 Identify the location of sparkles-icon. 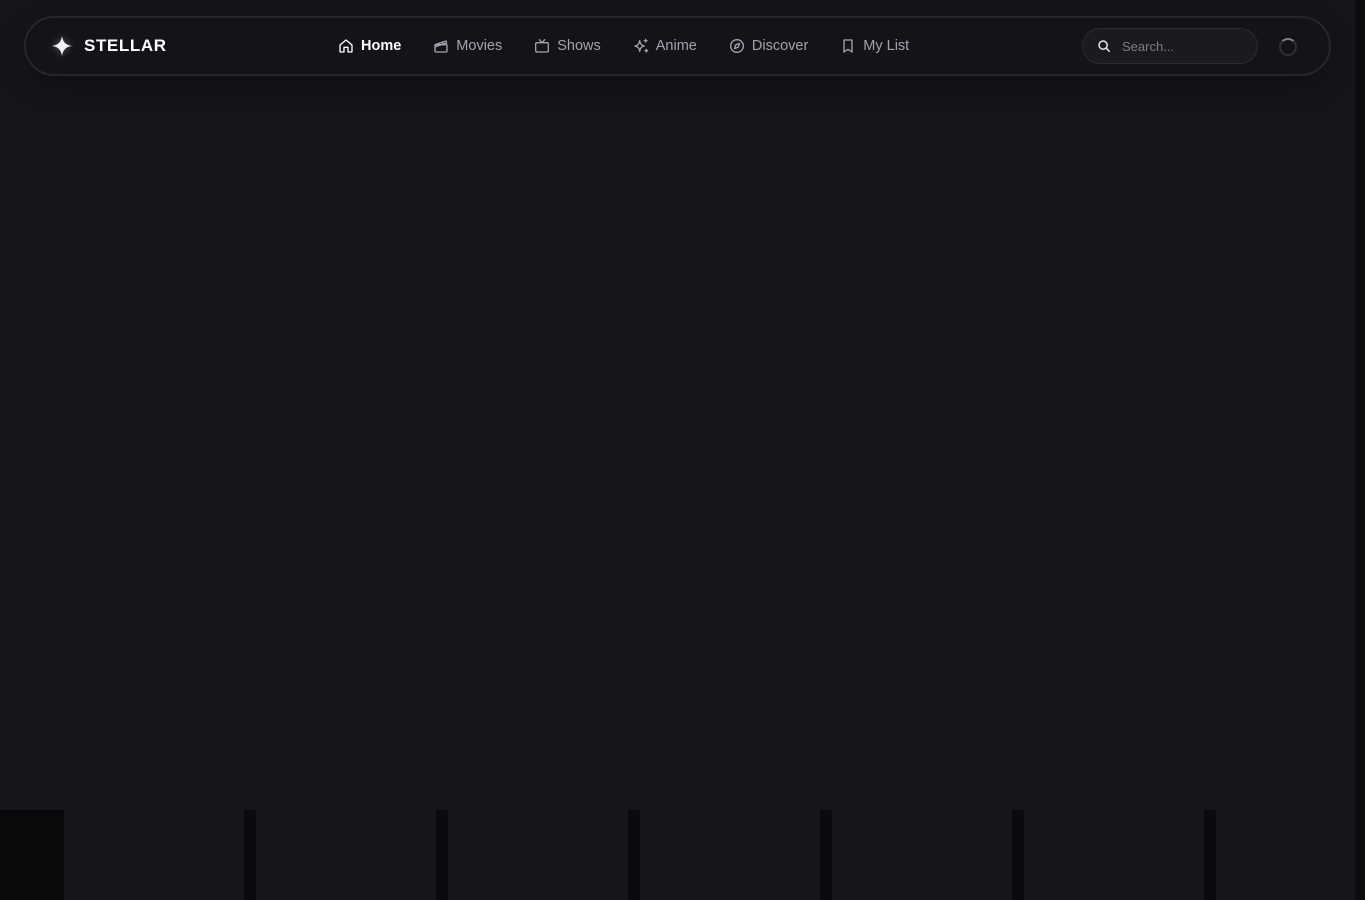
(641, 46).